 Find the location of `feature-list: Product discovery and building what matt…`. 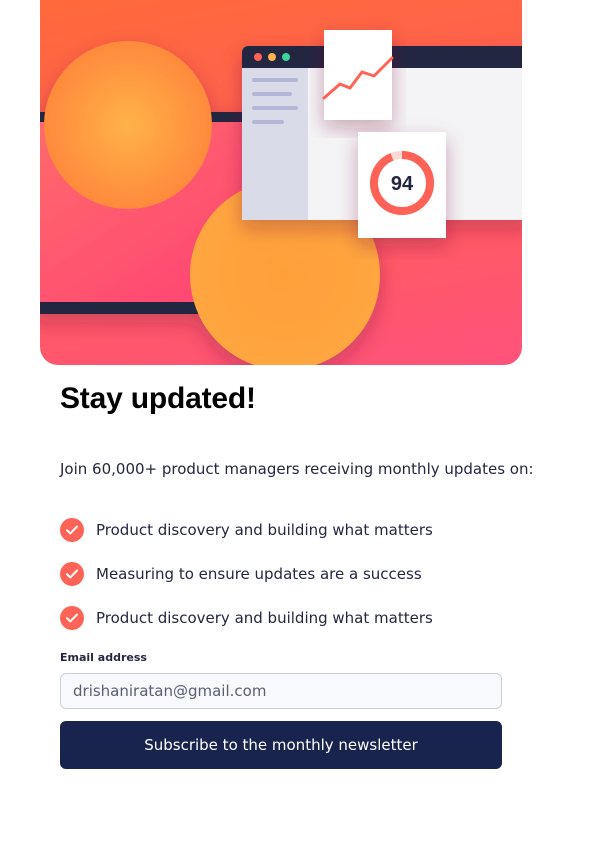

feature-list: Product discovery and building what matt… is located at coordinates (246, 574).